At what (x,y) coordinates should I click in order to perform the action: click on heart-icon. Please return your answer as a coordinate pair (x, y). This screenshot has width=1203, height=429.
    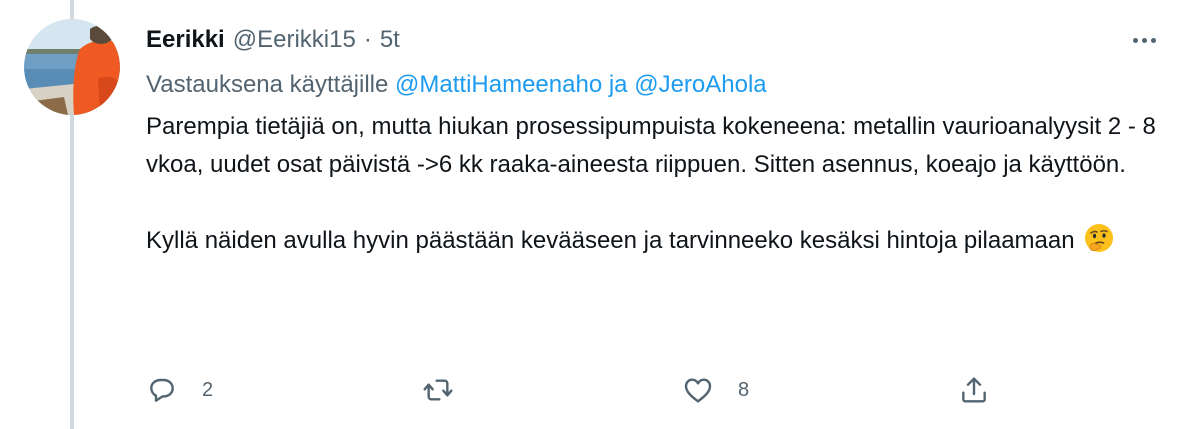
    Looking at the image, I should click on (698, 390).